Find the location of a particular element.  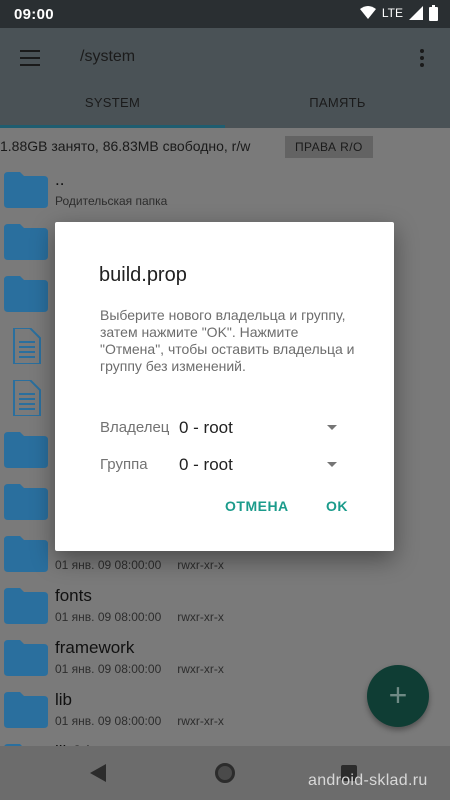

group-label: Группа is located at coordinates (124, 464).